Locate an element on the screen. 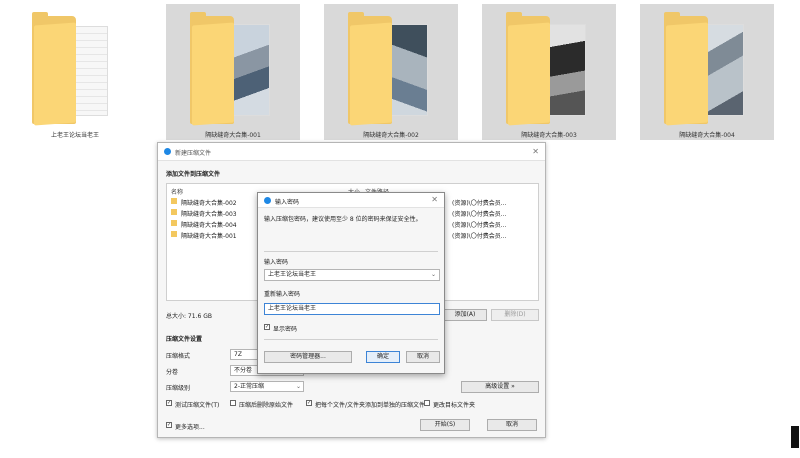 Image resolution: width=800 pixels, height=458 pixels. confirm-password-label: 重新输入密码 is located at coordinates (282, 294).